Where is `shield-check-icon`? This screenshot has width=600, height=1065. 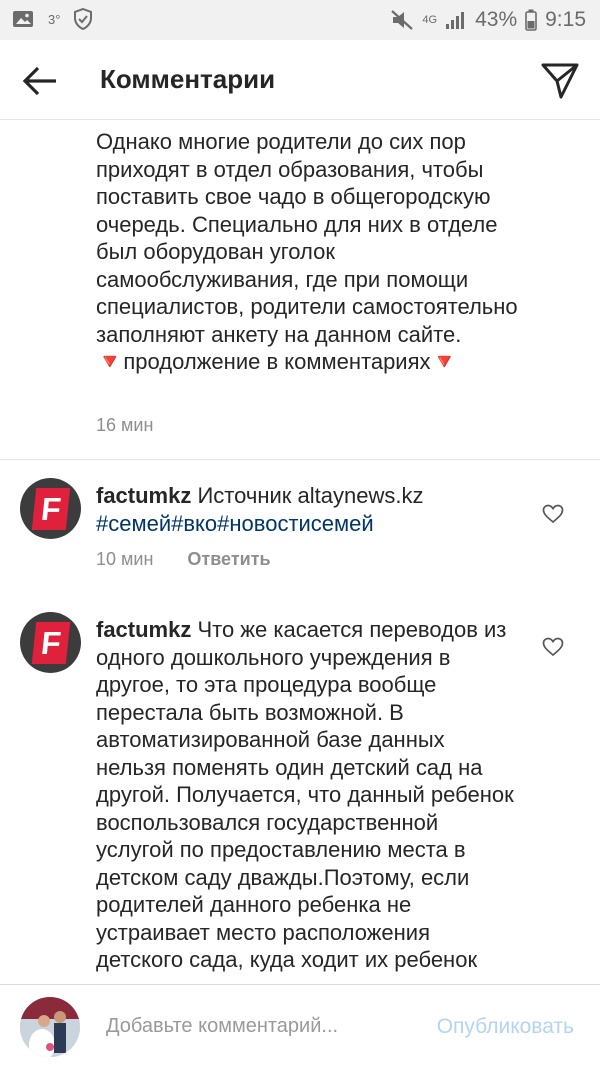
shield-check-icon is located at coordinates (83, 19).